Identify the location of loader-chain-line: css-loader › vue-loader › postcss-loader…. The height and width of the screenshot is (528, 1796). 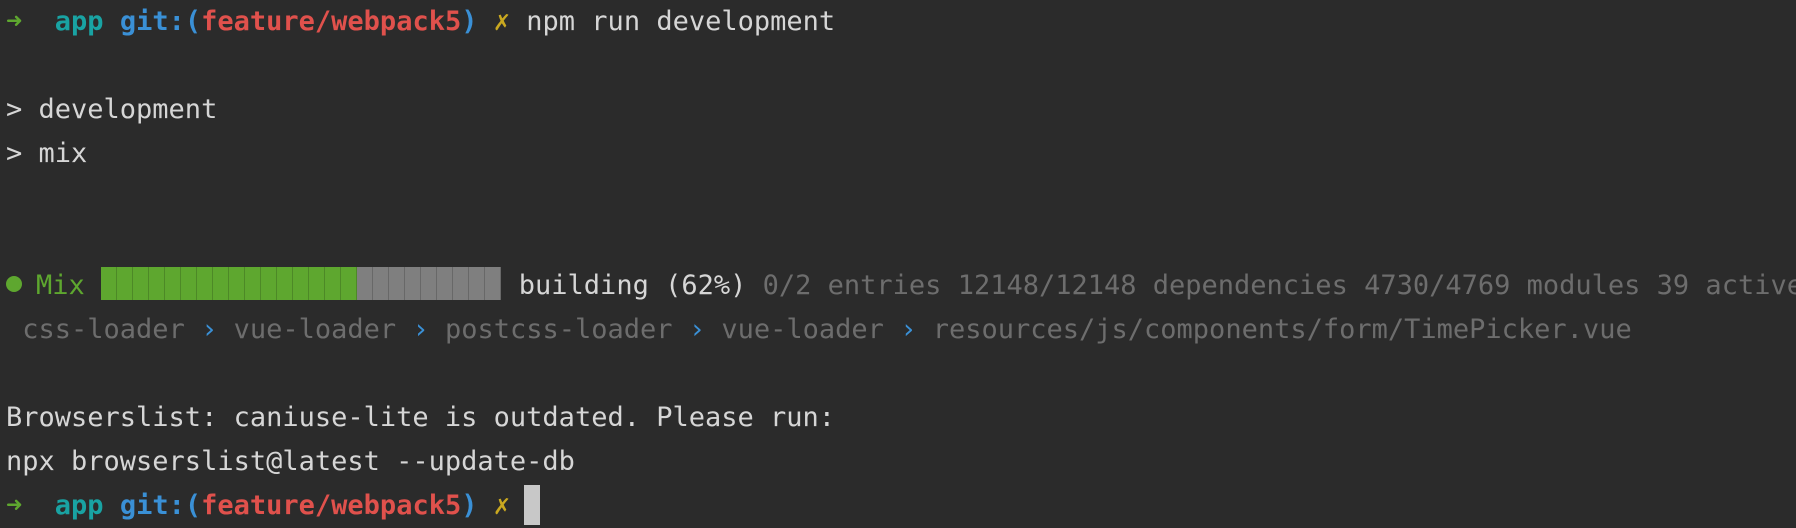
(901, 330).